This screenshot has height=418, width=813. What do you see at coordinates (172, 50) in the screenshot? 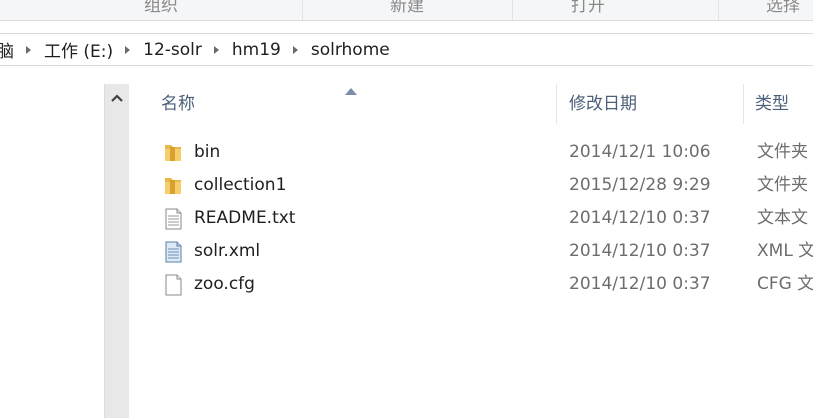
I see `breadcrumb-12-solr: 12-solr` at bounding box center [172, 50].